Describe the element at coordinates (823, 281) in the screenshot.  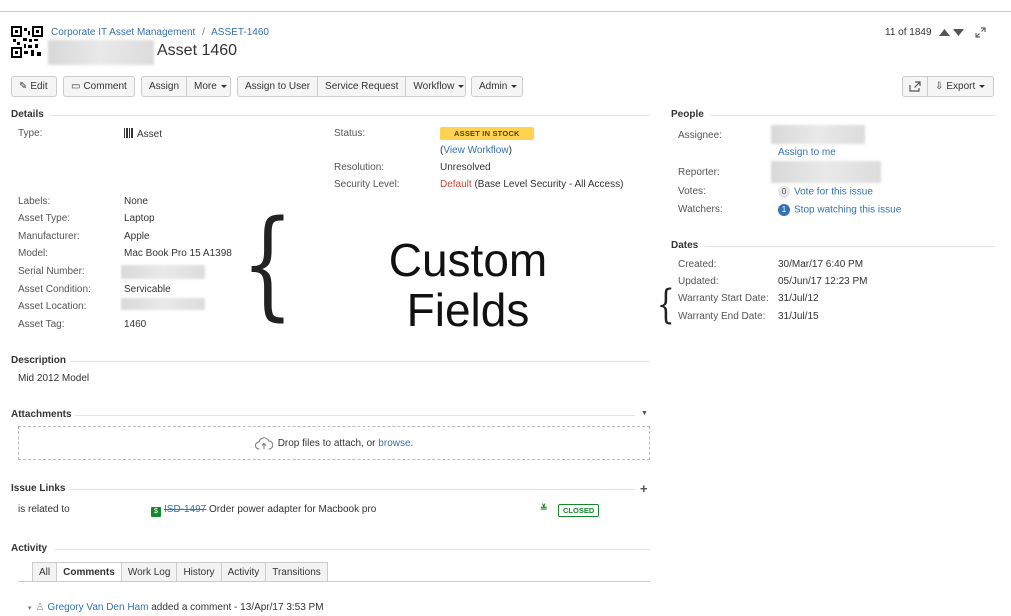
I see `updated-value: 05/Jun/17 12:23 PM` at that location.